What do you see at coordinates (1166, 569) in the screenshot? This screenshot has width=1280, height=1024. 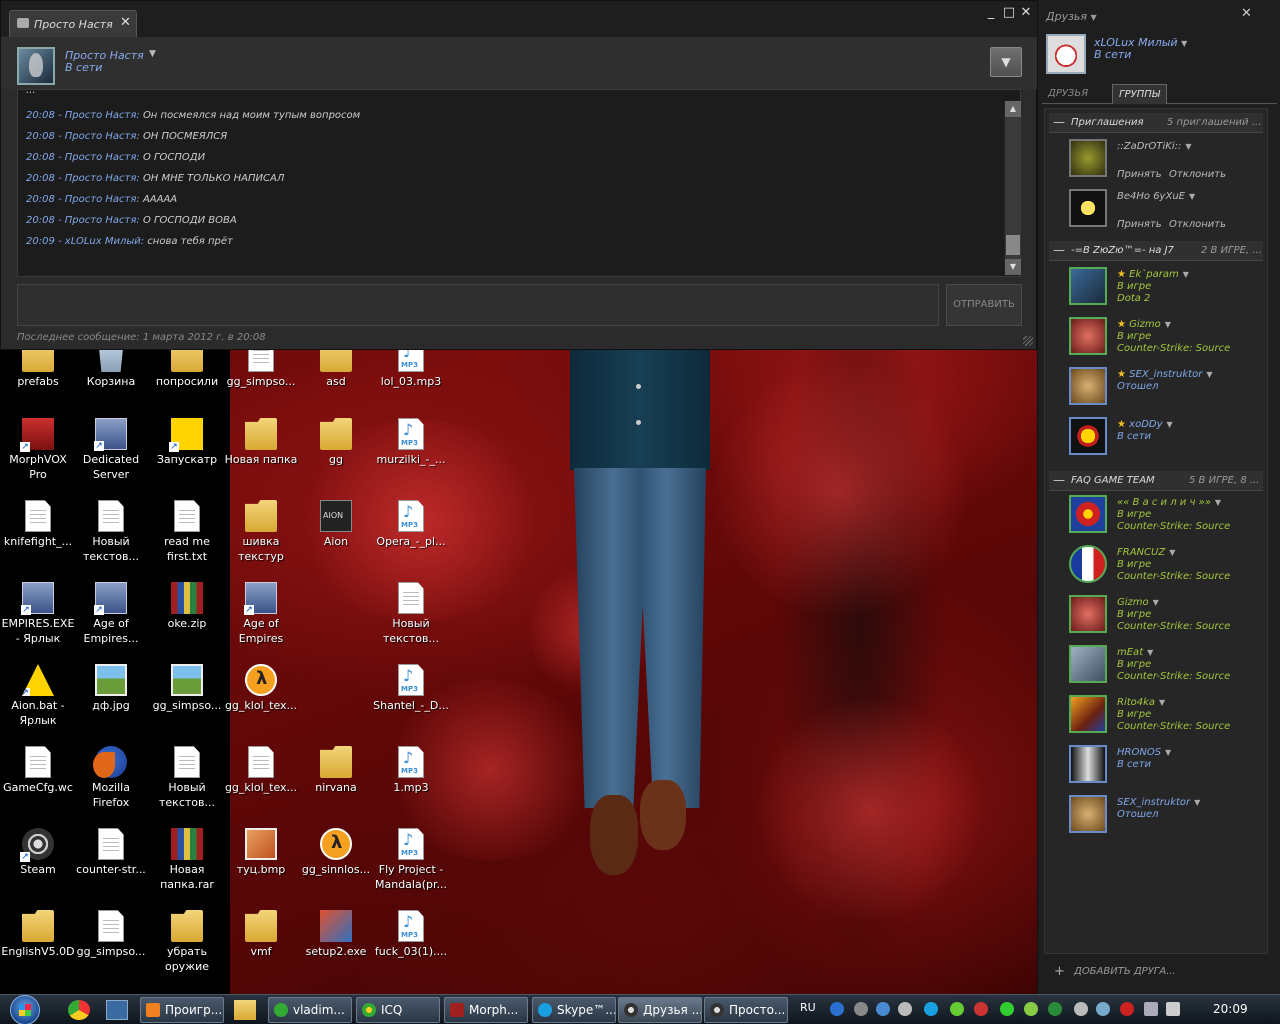 I see `friend-item: FRANCUZ ▼ В игре Counter-Strike: Source` at bounding box center [1166, 569].